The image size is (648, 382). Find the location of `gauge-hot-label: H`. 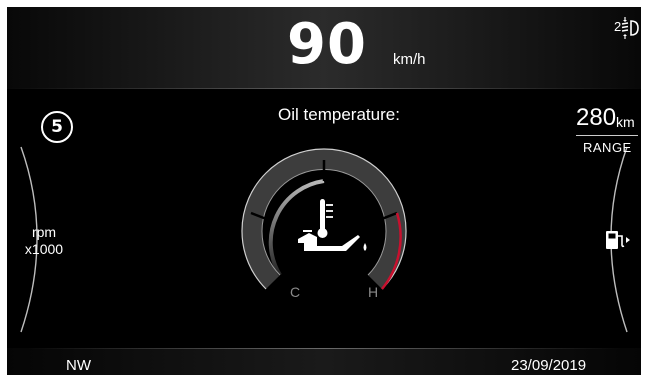

gauge-hot-label: H is located at coordinates (373, 292).